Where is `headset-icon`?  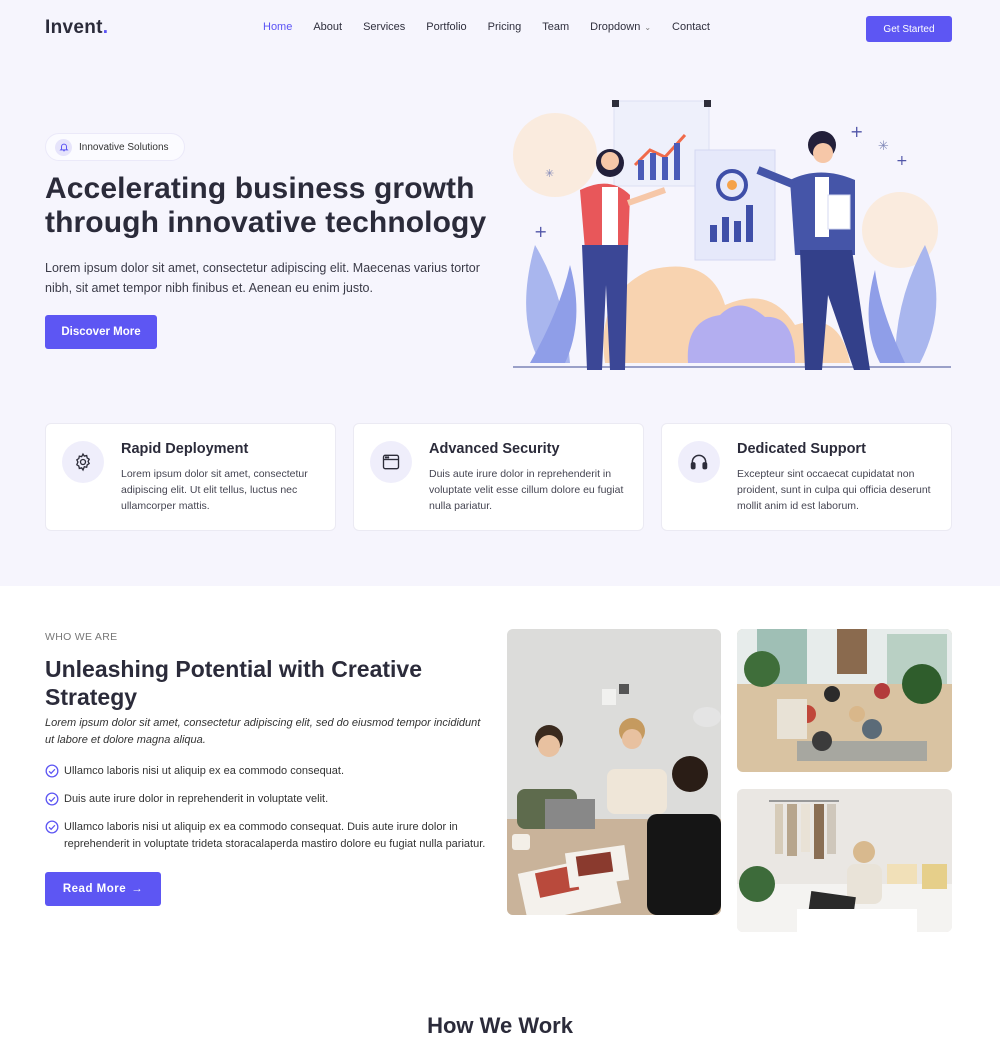
headset-icon is located at coordinates (699, 462).